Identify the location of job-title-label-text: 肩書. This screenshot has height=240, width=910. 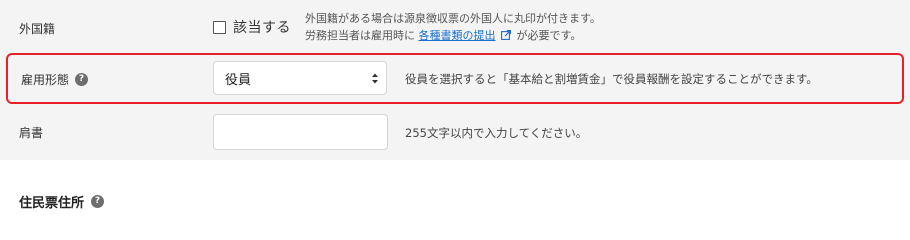
(31, 133).